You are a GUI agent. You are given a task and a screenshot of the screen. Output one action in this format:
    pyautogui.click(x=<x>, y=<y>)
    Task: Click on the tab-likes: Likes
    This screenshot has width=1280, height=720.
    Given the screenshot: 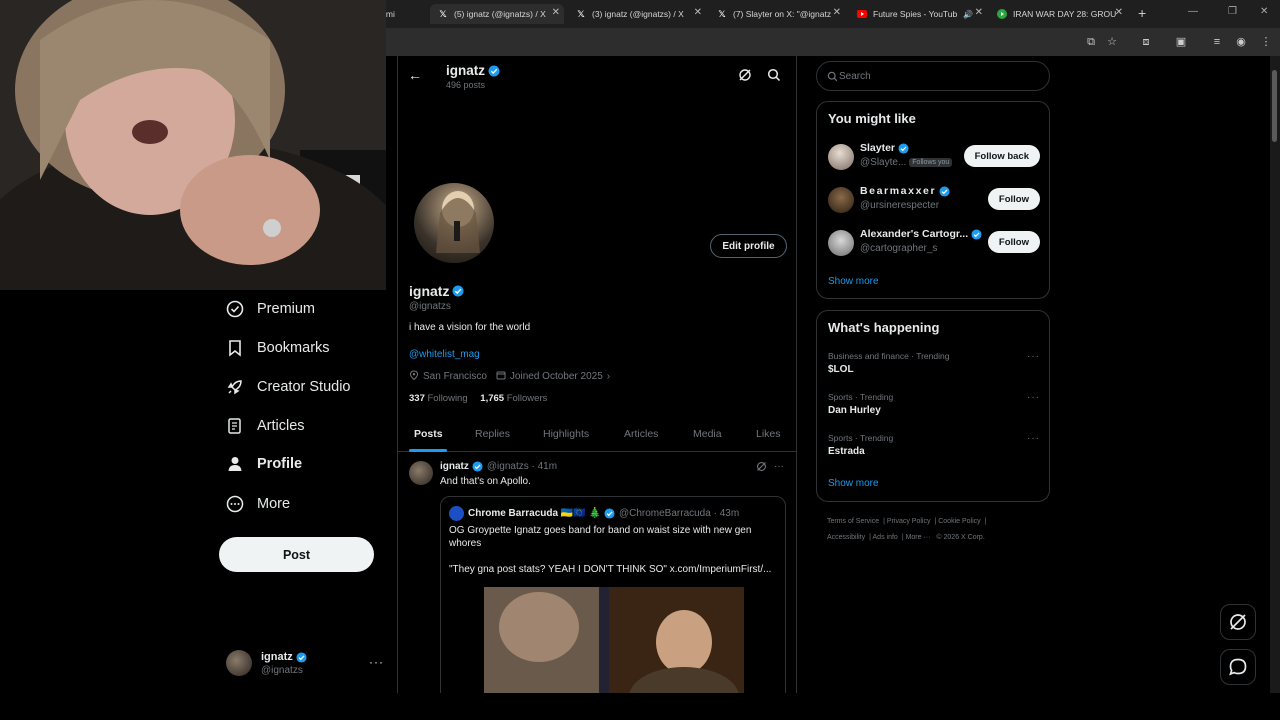 What is the action you would take?
    pyautogui.click(x=768, y=434)
    